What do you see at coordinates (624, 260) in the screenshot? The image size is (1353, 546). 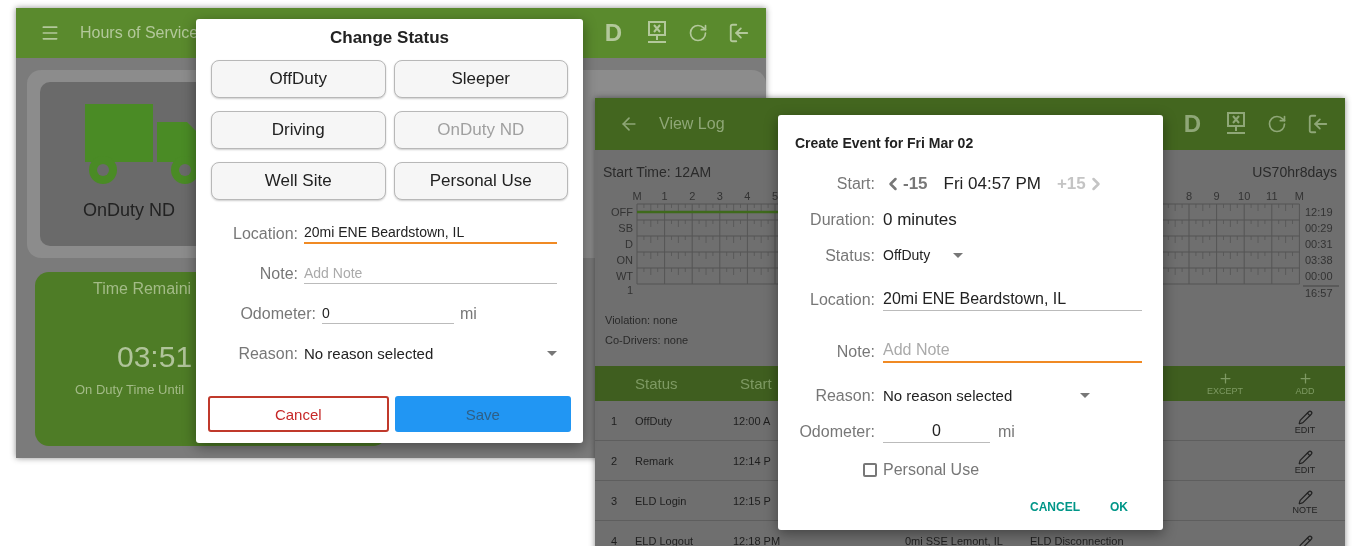 I see `row-label: ON` at bounding box center [624, 260].